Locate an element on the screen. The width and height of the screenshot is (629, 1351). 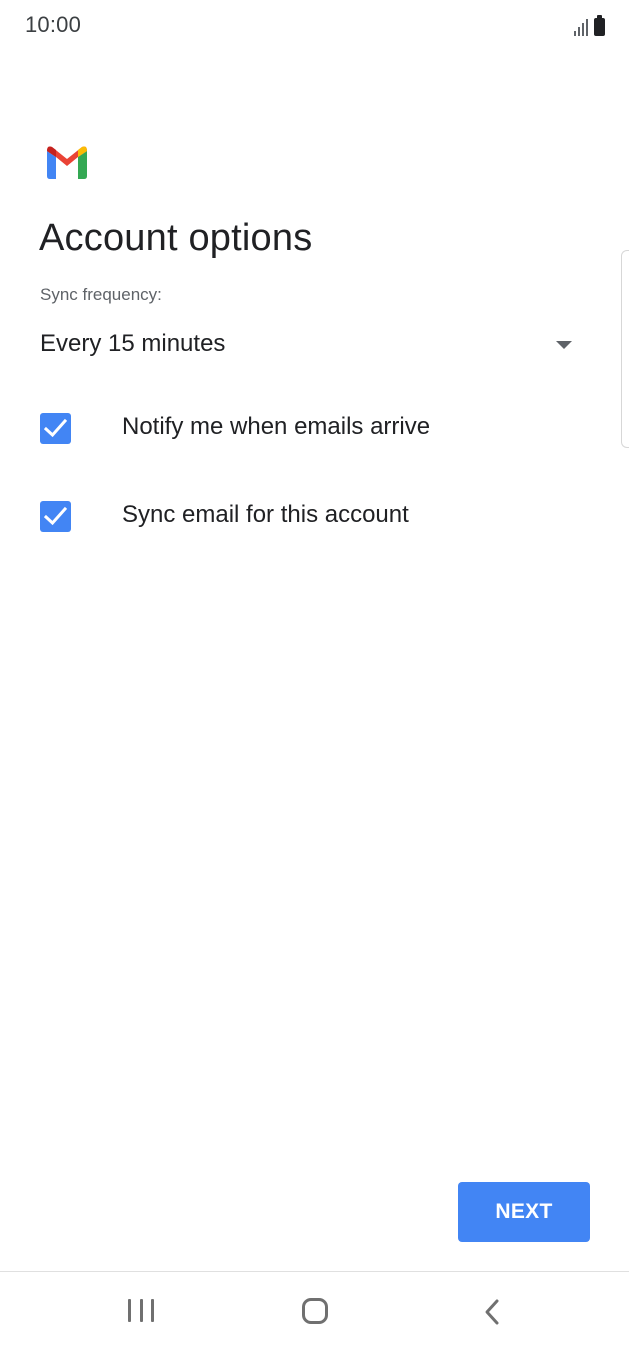
dropdown-arrow-icon is located at coordinates (564, 345).